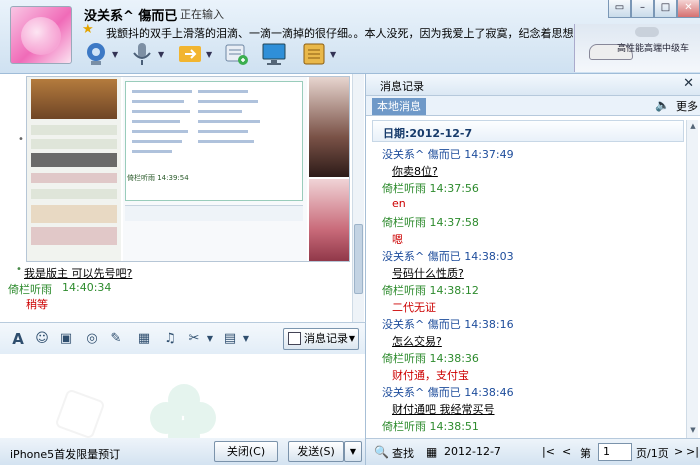 The height and width of the screenshot is (465, 700). Describe the element at coordinates (566, 451) in the screenshot. I see `prev-page-icon: <` at that location.